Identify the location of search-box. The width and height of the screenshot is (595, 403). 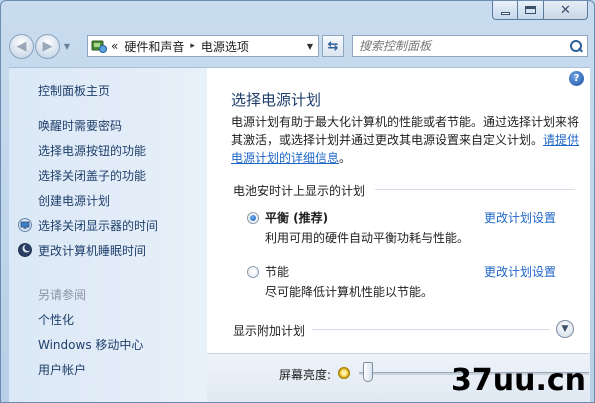
(470, 46).